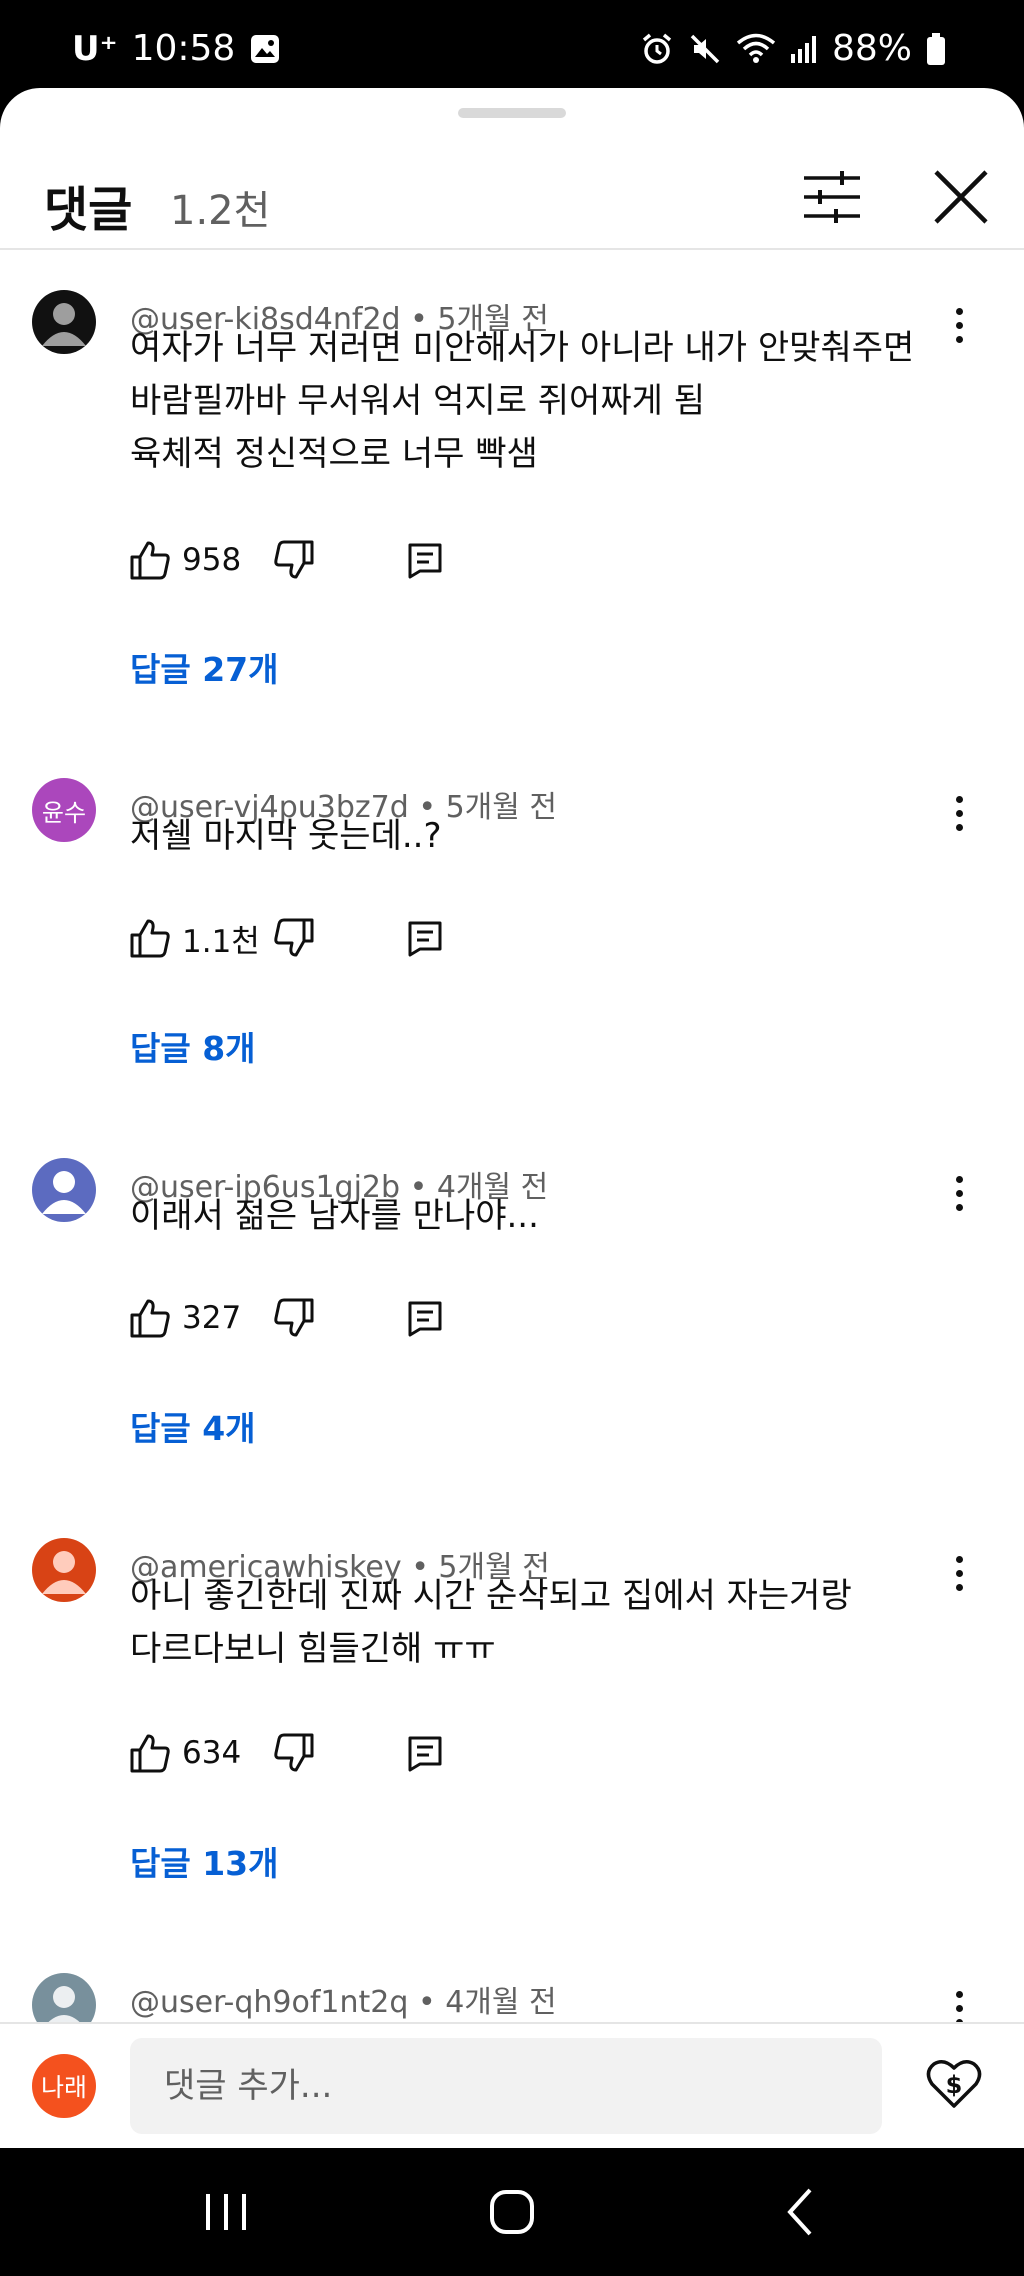  I want to click on carrier-label: U⁺, so click(95, 48).